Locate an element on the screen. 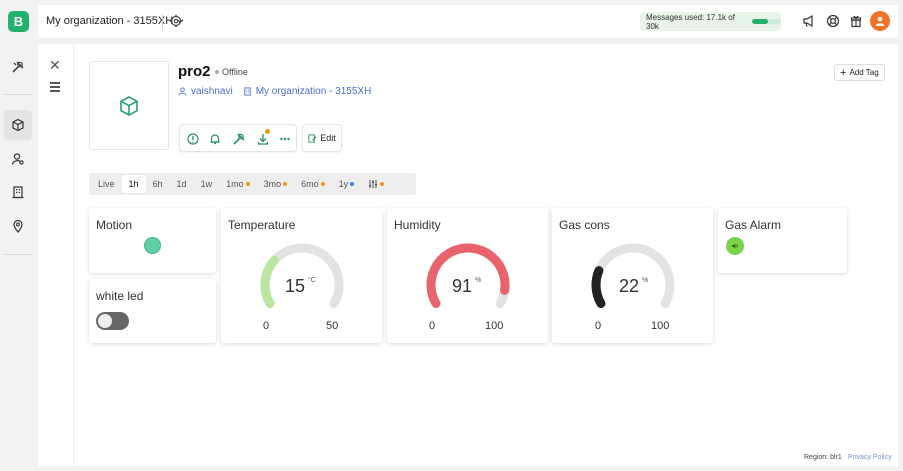  device-status: Offline is located at coordinates (231, 72).